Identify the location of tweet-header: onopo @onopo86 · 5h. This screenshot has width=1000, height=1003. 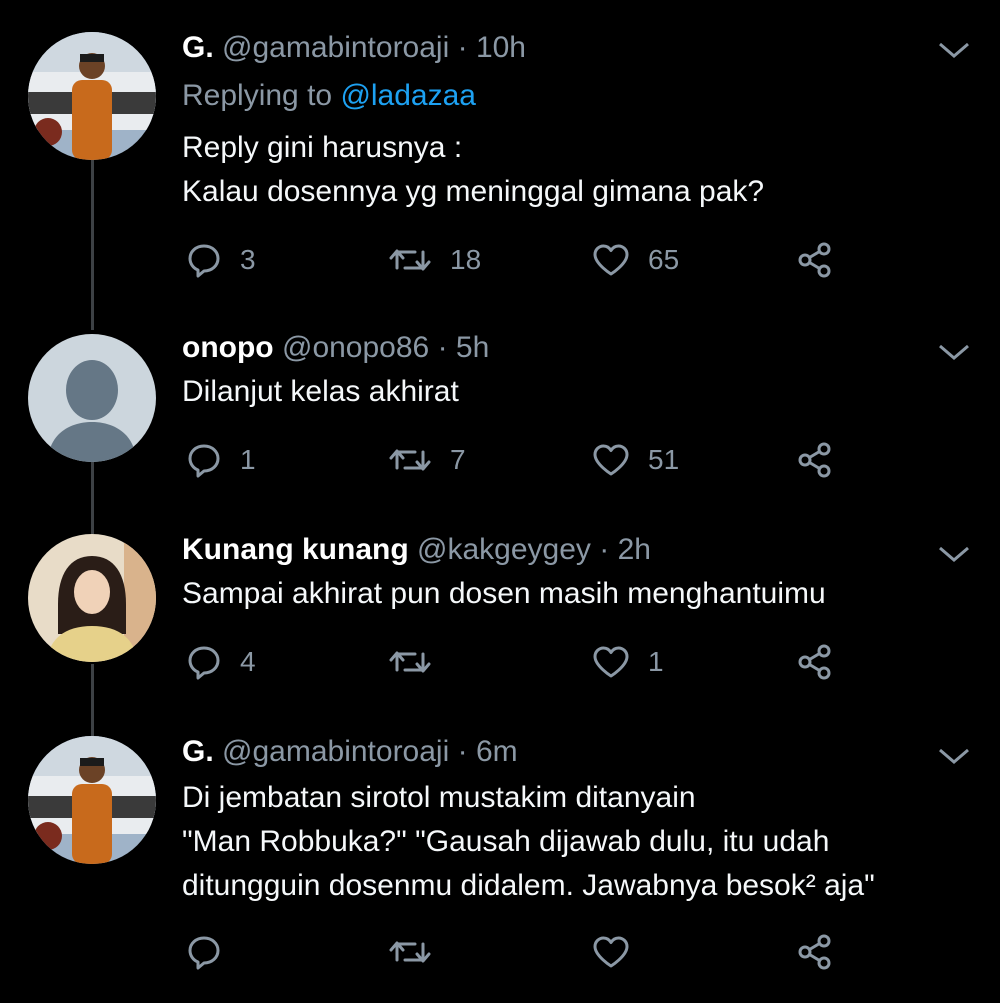
(335, 348).